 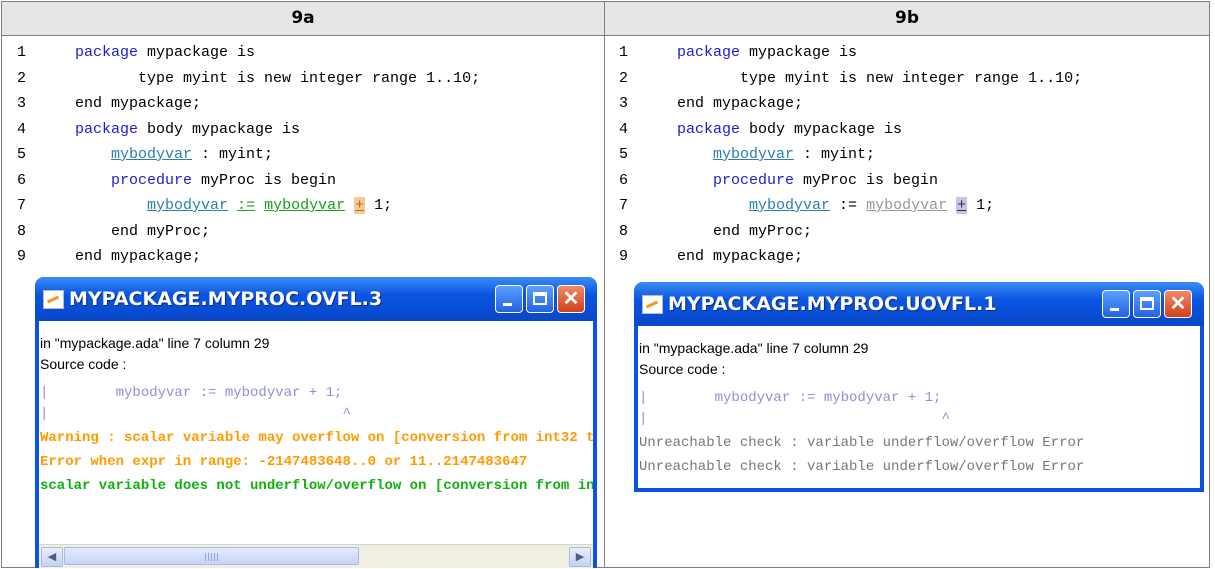 I want to click on window-titlebar: MYPACKAGE.MYPROC.UOVFL.1 ✕, so click(x=919, y=304).